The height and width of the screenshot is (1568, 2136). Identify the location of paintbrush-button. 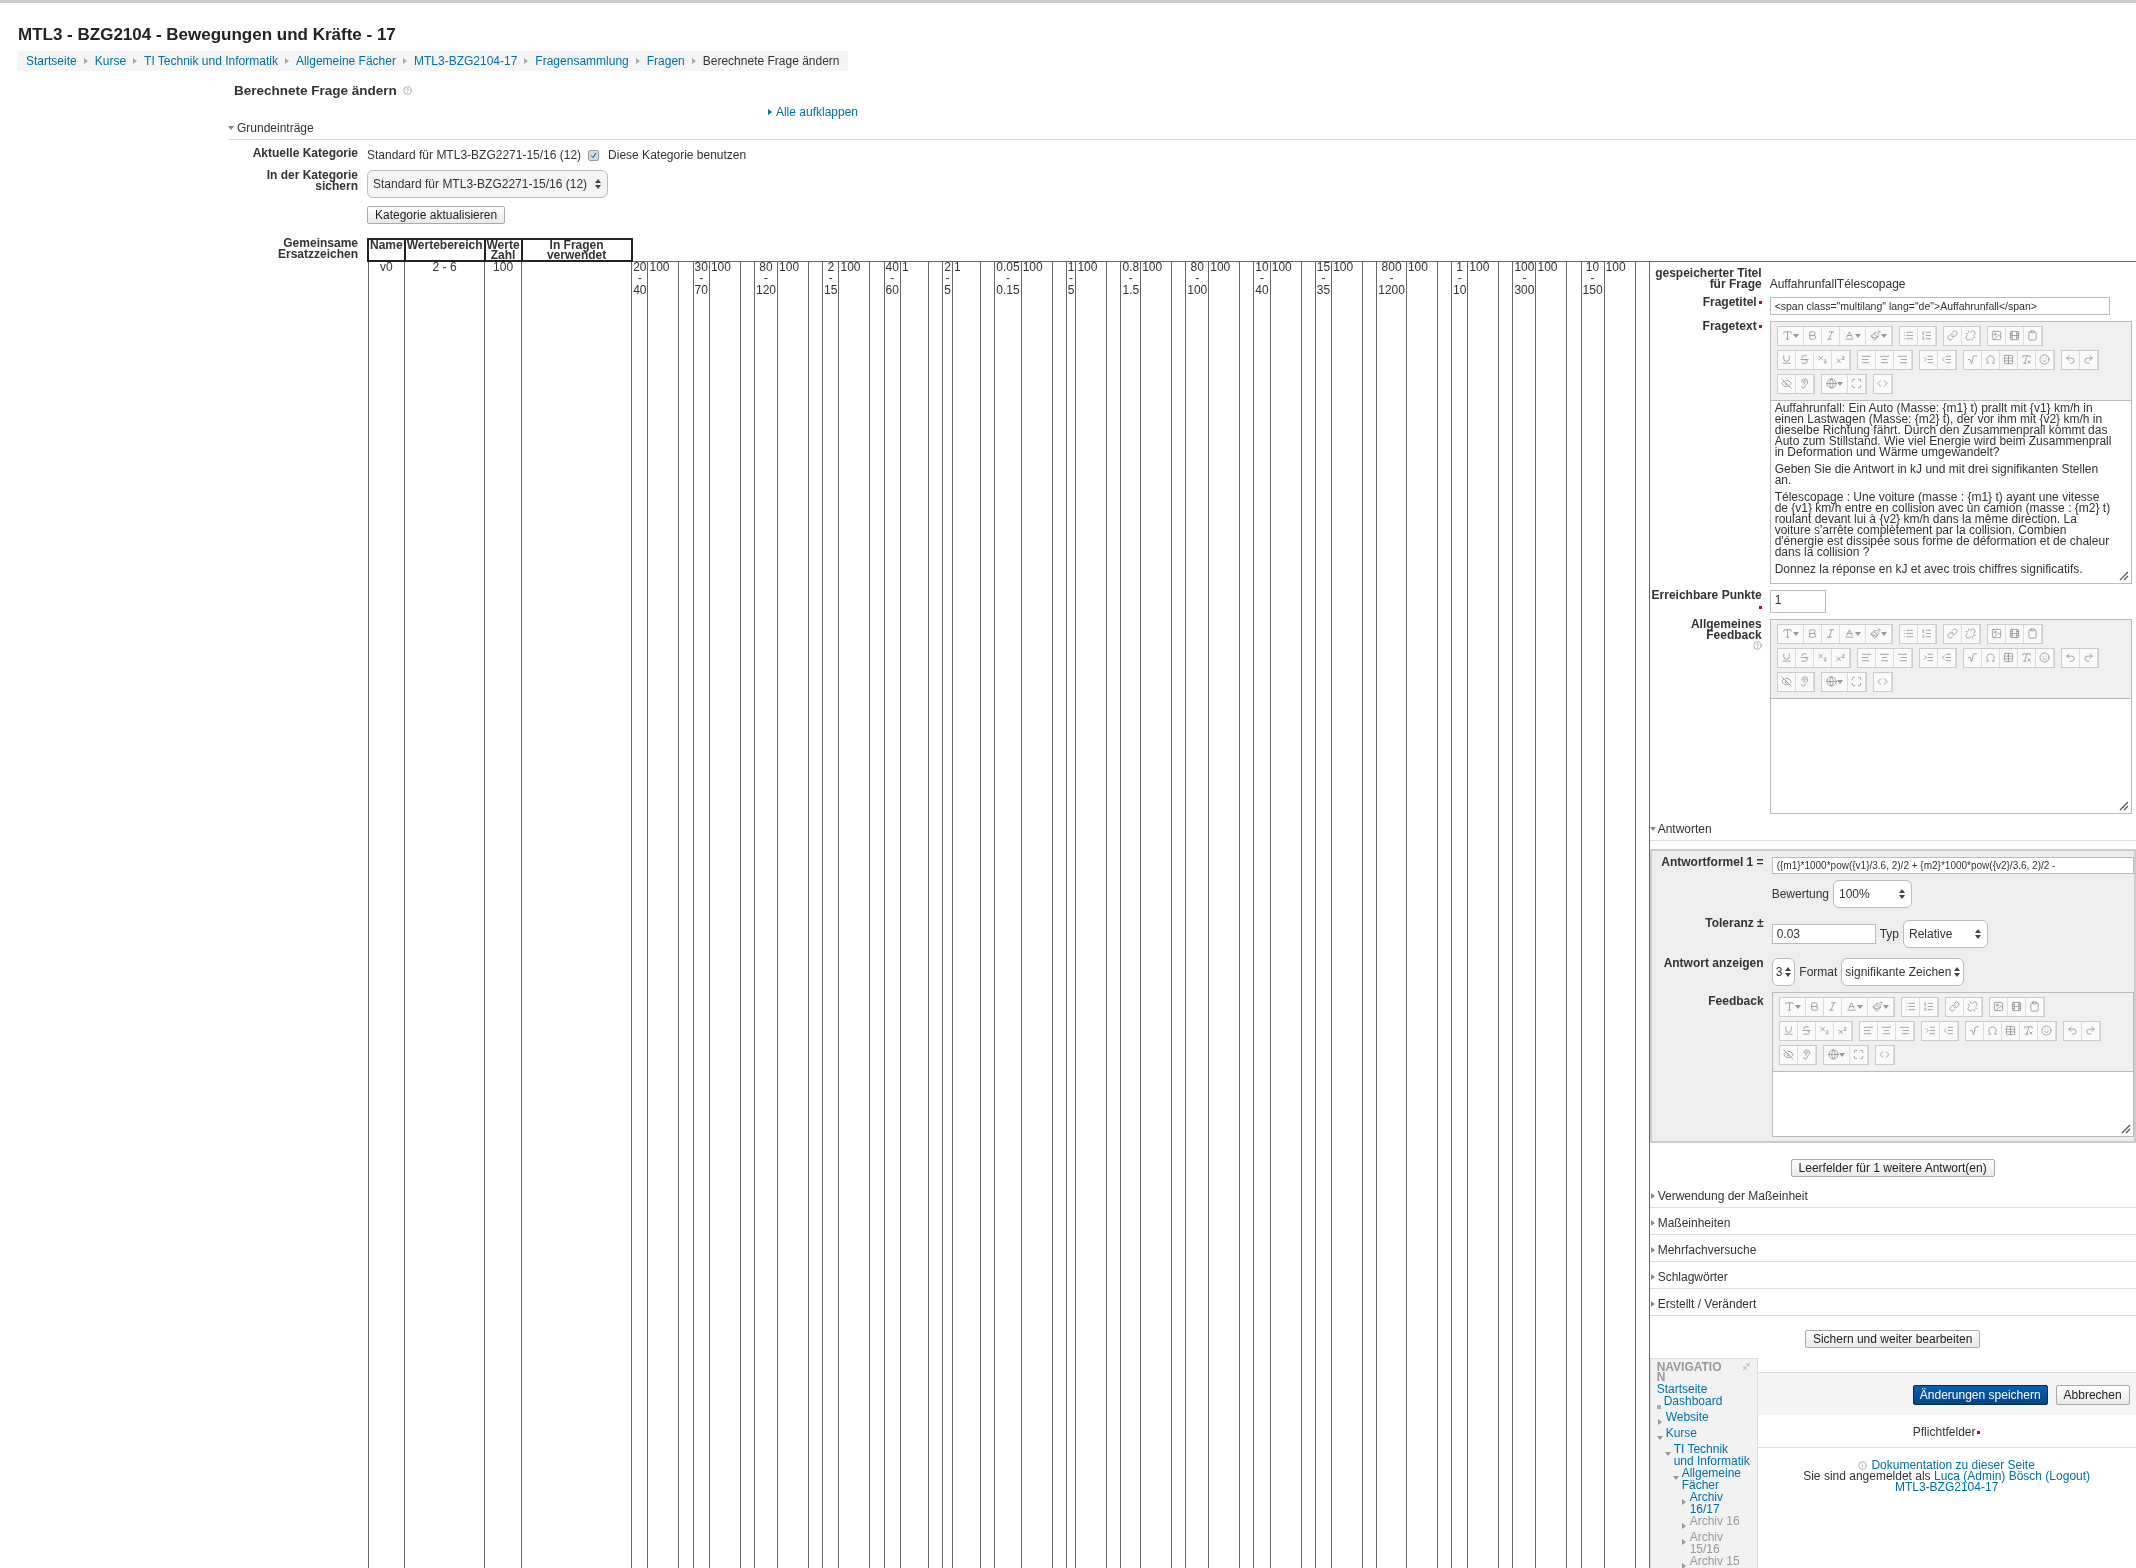
(1878, 633).